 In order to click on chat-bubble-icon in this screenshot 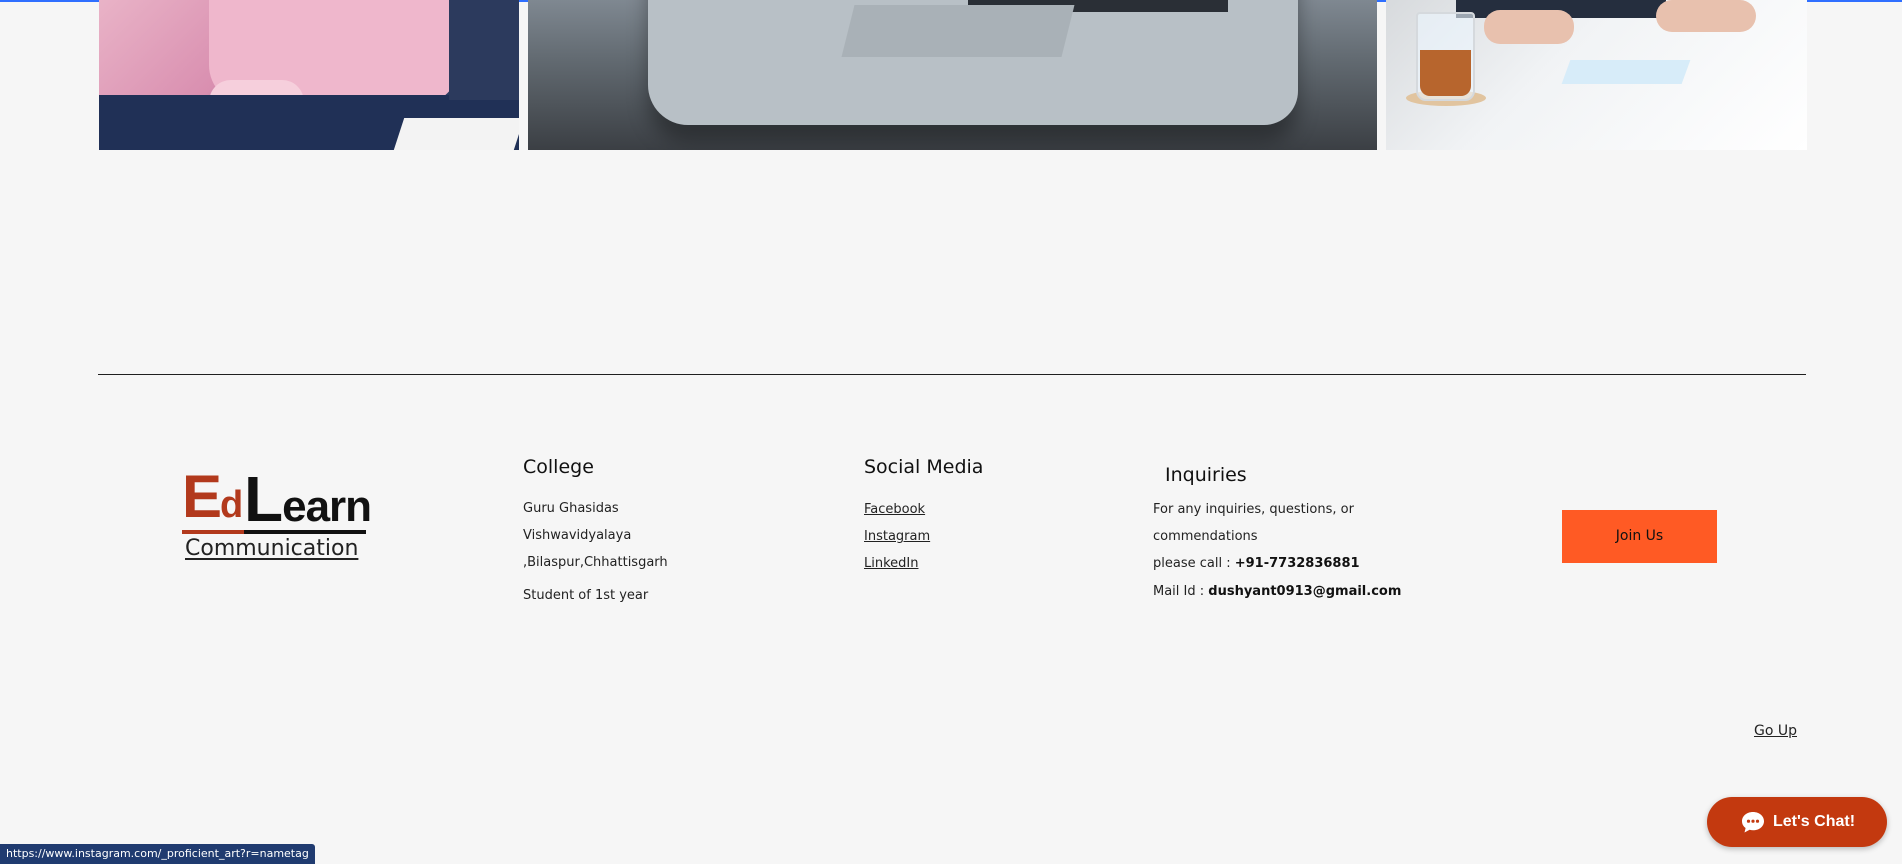, I will do `click(1753, 822)`.